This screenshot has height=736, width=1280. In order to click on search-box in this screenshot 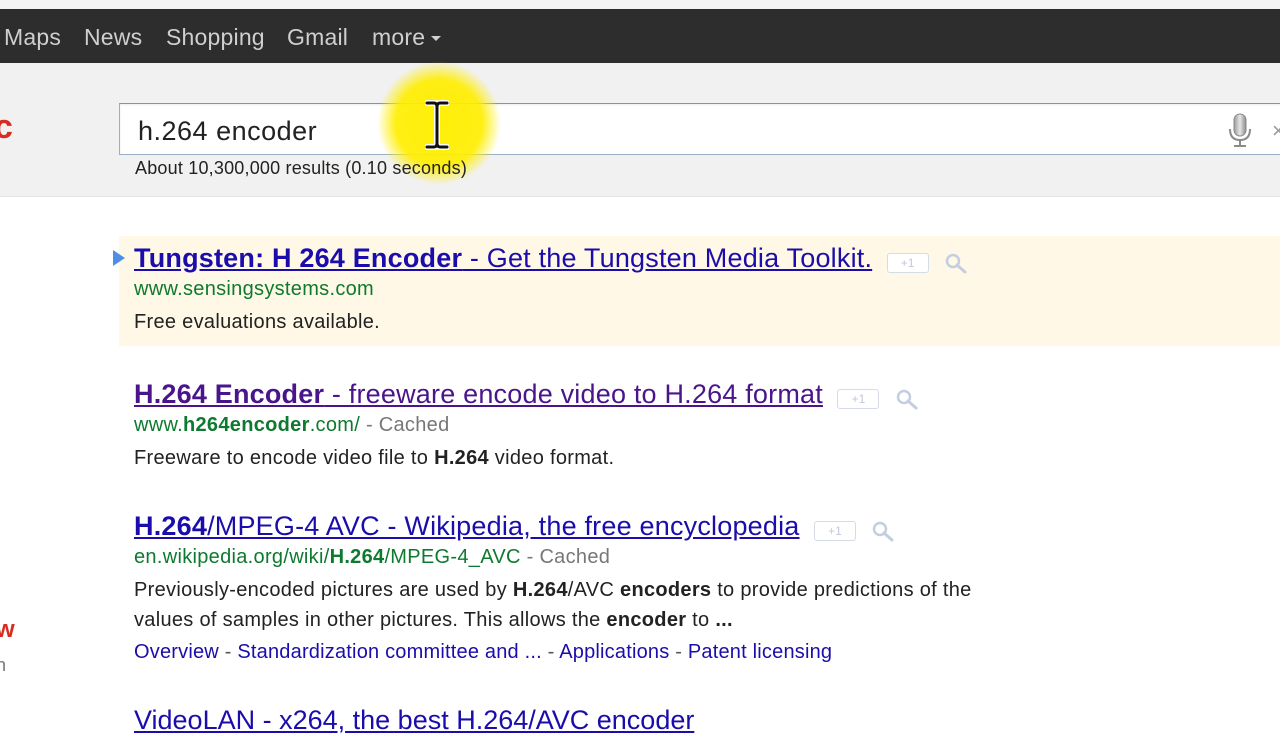, I will do `click(699, 129)`.